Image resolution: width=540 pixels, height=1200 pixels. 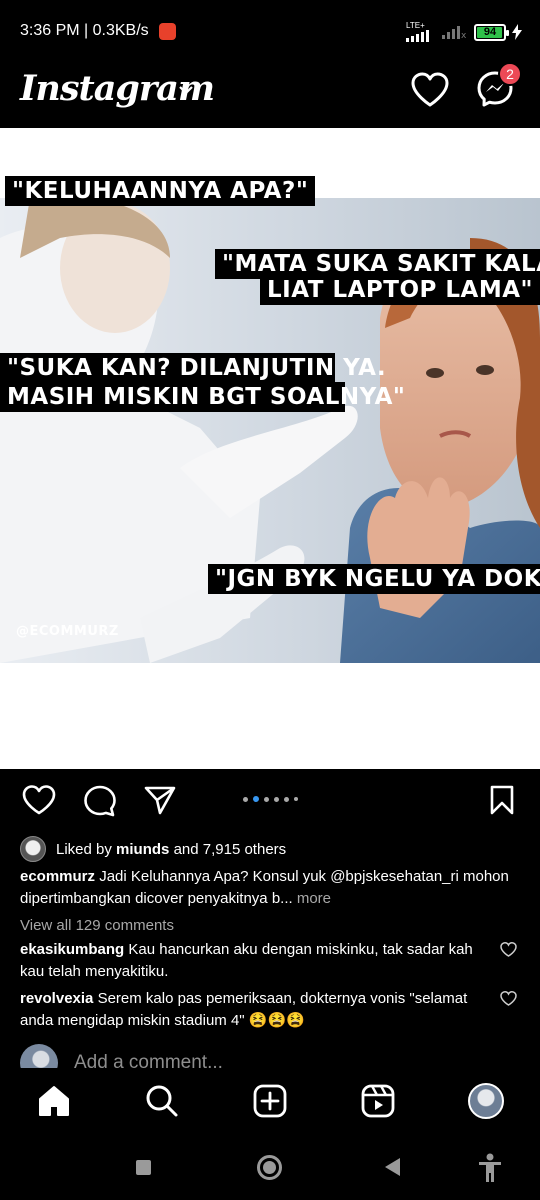 I want to click on network-type: LTE+, so click(x=415, y=25).